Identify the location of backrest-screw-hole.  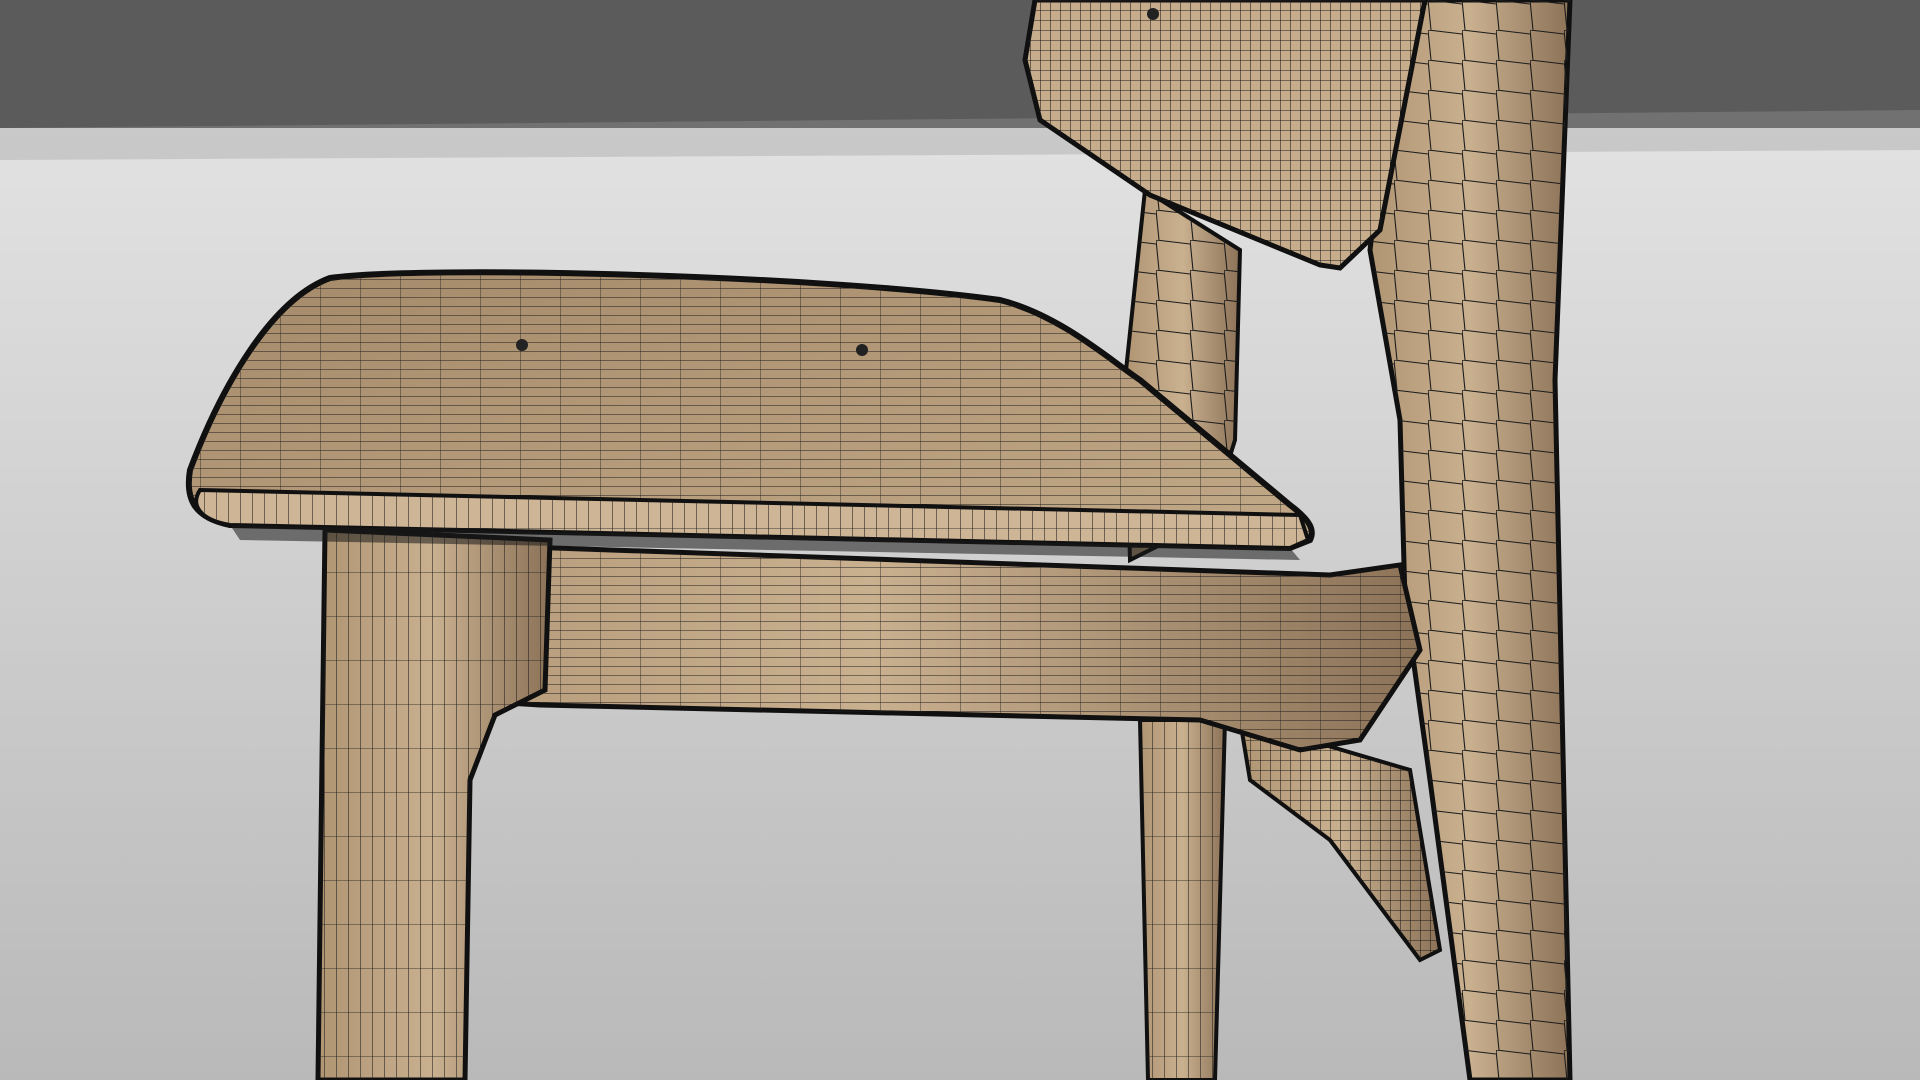
(1153, 14).